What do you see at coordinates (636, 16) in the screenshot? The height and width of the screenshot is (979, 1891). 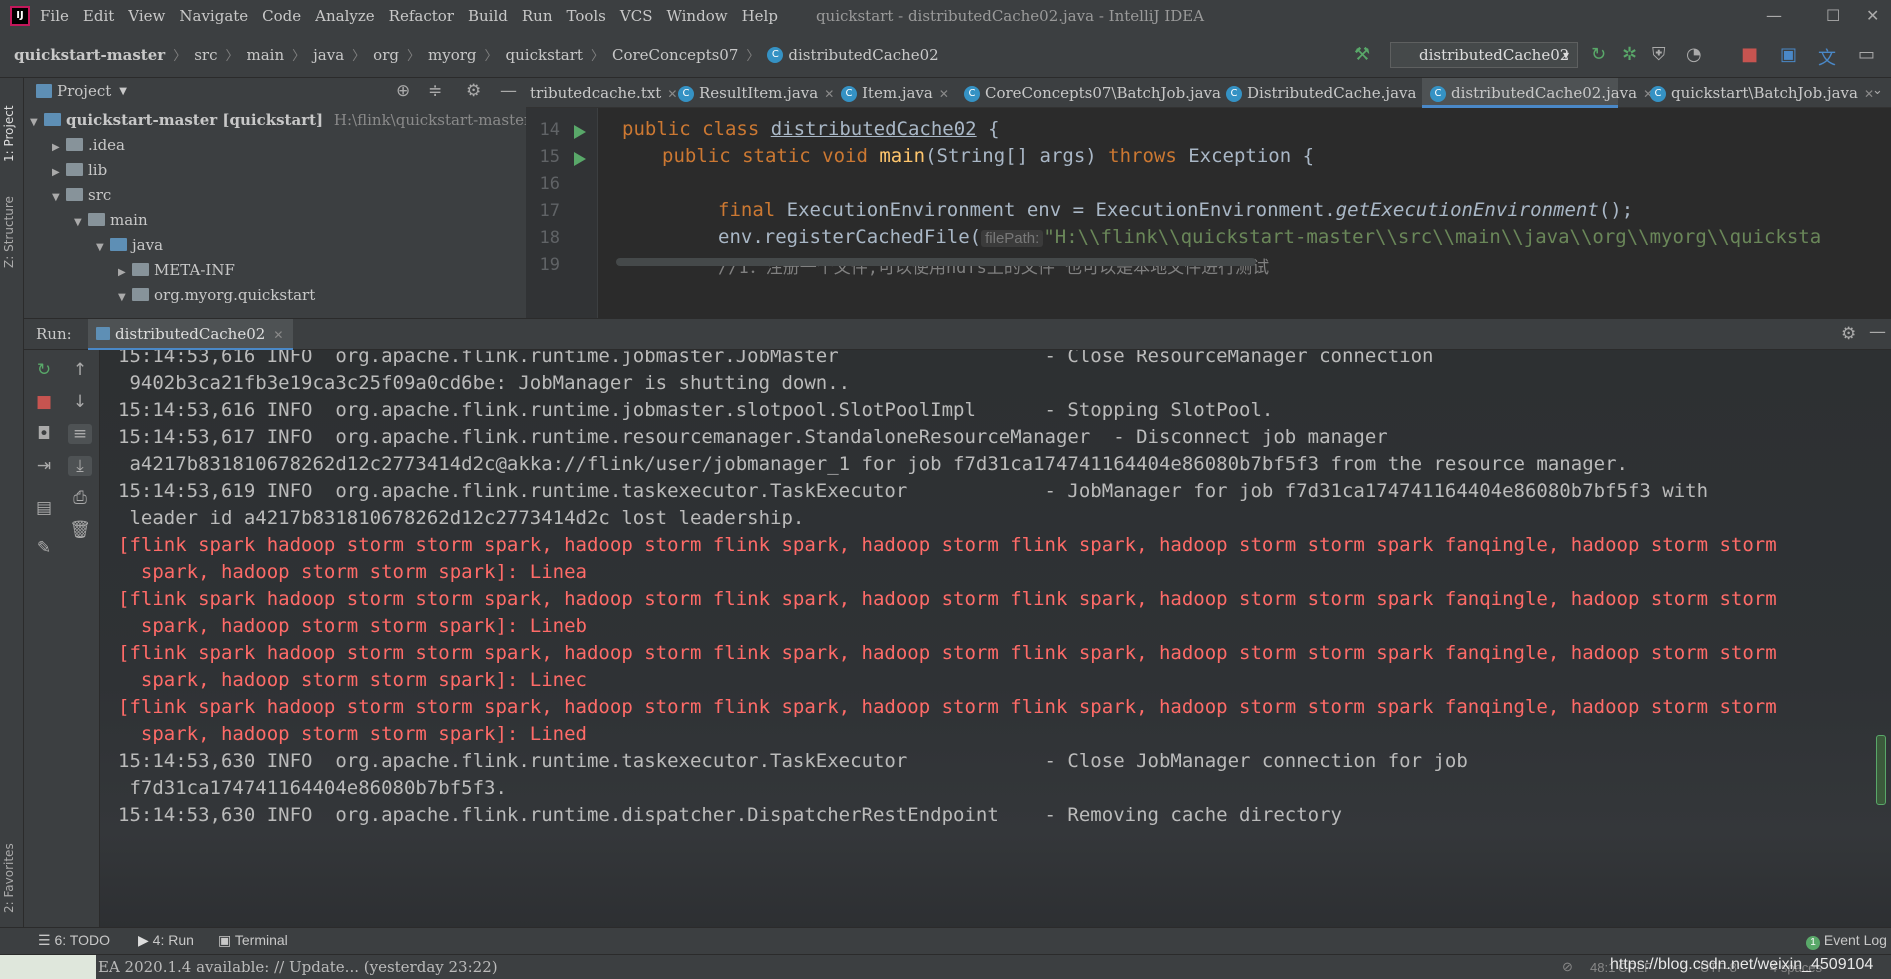 I see `menu-vcs: VCS` at bounding box center [636, 16].